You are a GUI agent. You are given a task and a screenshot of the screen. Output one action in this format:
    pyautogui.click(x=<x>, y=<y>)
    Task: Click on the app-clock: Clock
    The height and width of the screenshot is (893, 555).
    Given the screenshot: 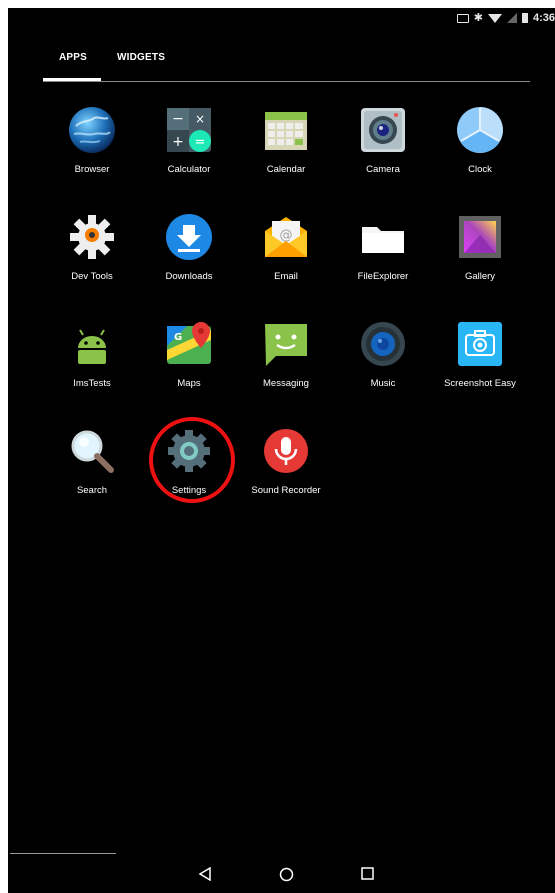 What is the action you would take?
    pyautogui.click(x=480, y=151)
    